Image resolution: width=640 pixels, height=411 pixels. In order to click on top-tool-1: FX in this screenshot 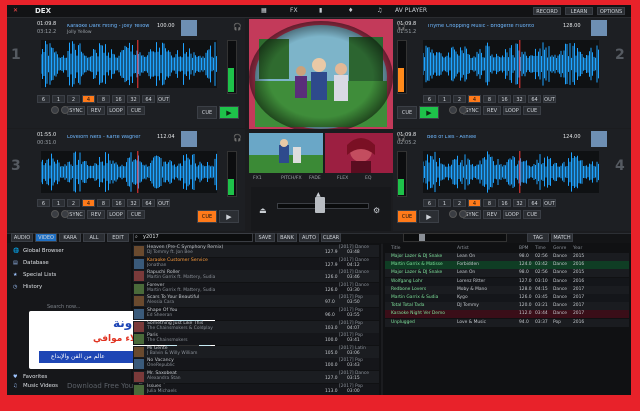, I will do `click(294, 11)`.